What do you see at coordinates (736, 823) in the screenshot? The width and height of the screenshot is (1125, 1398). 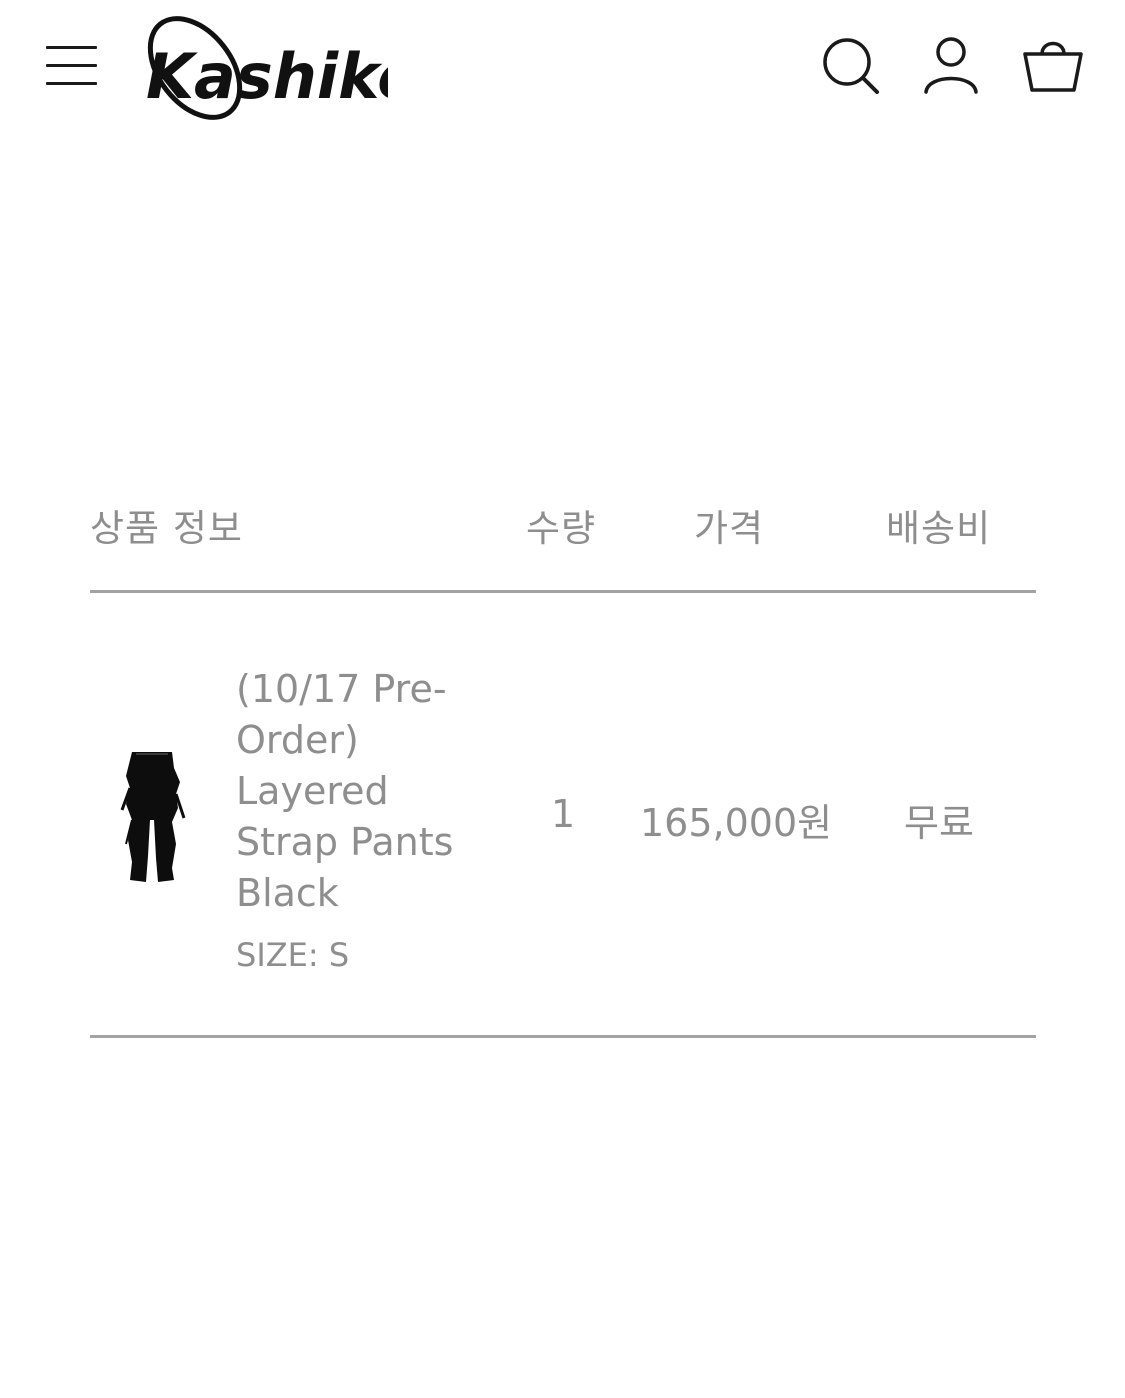 I see `price-value: 165,000원` at bounding box center [736, 823].